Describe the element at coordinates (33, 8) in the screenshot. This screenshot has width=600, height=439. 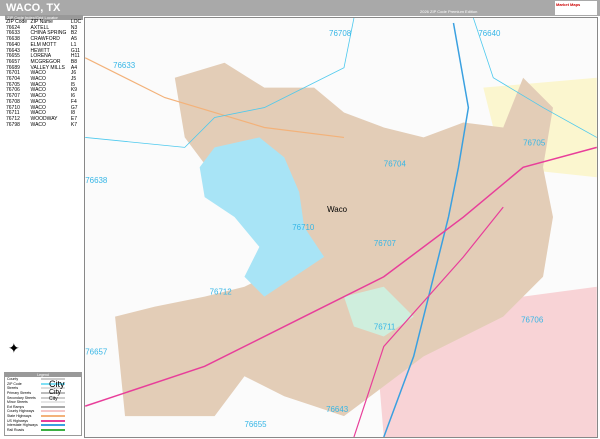
I see `map-title: WACO, TX` at that location.